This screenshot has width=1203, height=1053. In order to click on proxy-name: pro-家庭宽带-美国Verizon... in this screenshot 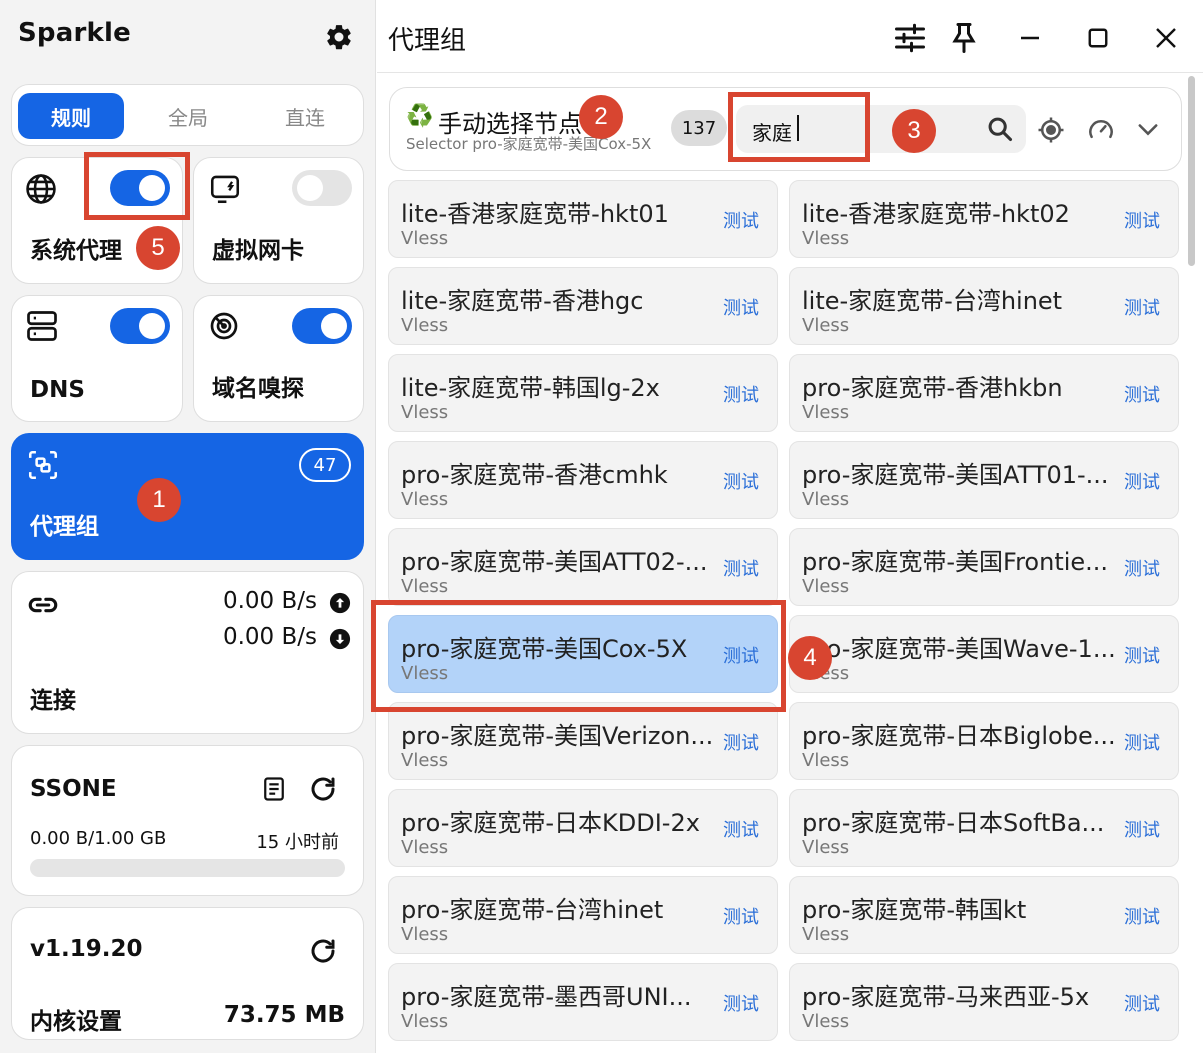, I will do `click(557, 736)`.